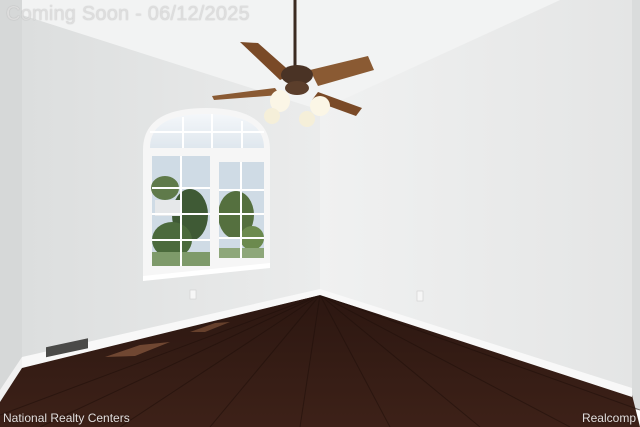  What do you see at coordinates (636, 205) in the screenshot?
I see `door-frame` at bounding box center [636, 205].